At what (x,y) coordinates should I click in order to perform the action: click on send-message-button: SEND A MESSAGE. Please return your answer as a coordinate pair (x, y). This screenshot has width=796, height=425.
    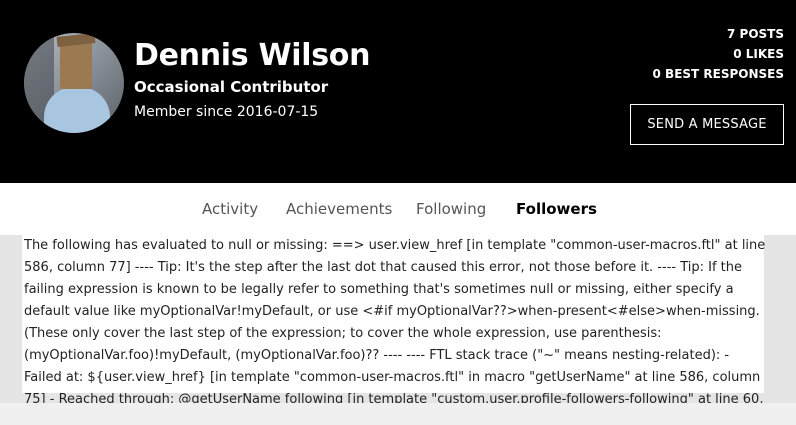
    Looking at the image, I should click on (707, 124).